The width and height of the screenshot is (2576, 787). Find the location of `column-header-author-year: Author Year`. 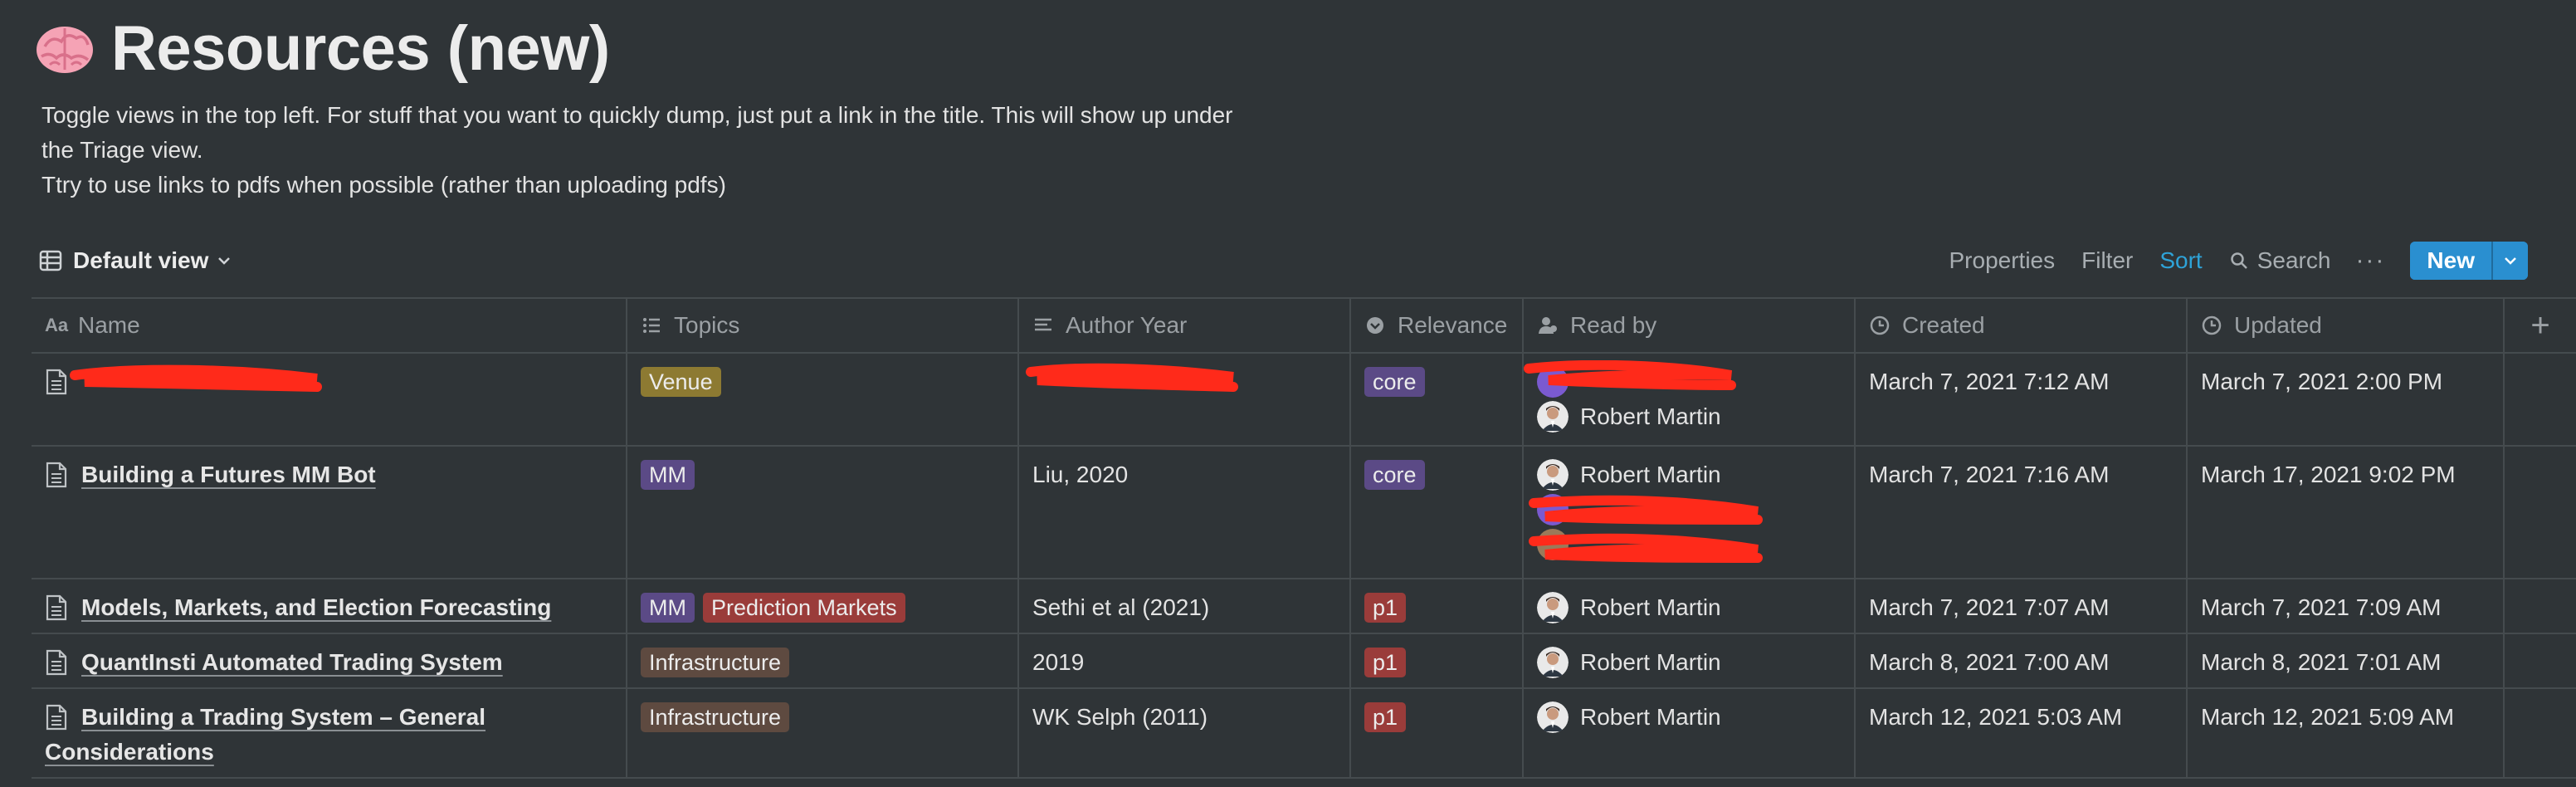

column-header-author-year: Author Year is located at coordinates (1185, 325).